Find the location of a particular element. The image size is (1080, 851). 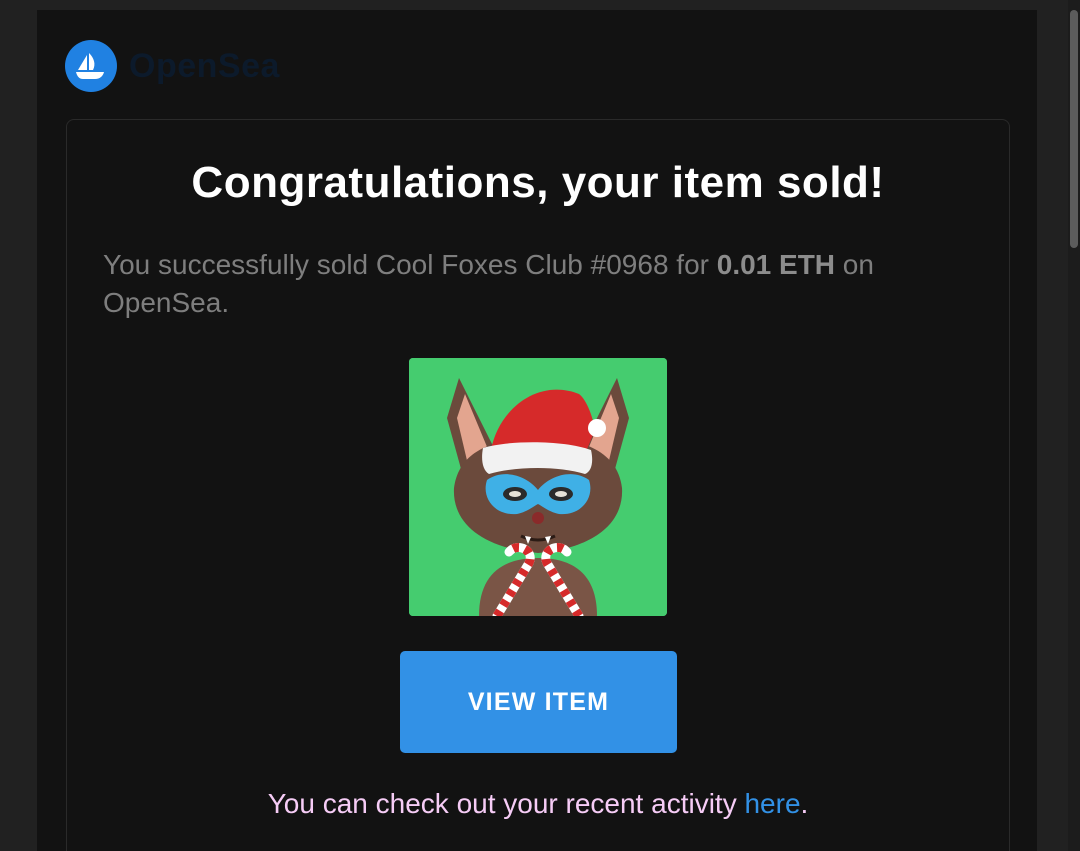

opensea-wordmark: OpenSea is located at coordinates (204, 65).